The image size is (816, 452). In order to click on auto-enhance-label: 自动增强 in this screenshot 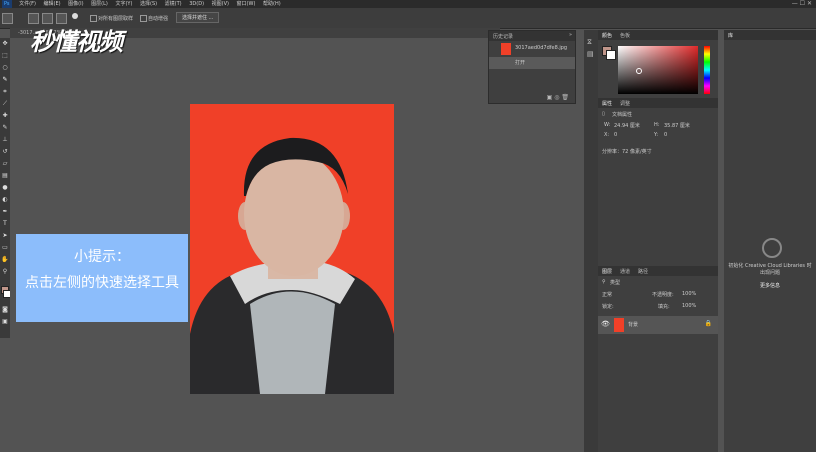, I will do `click(158, 19)`.